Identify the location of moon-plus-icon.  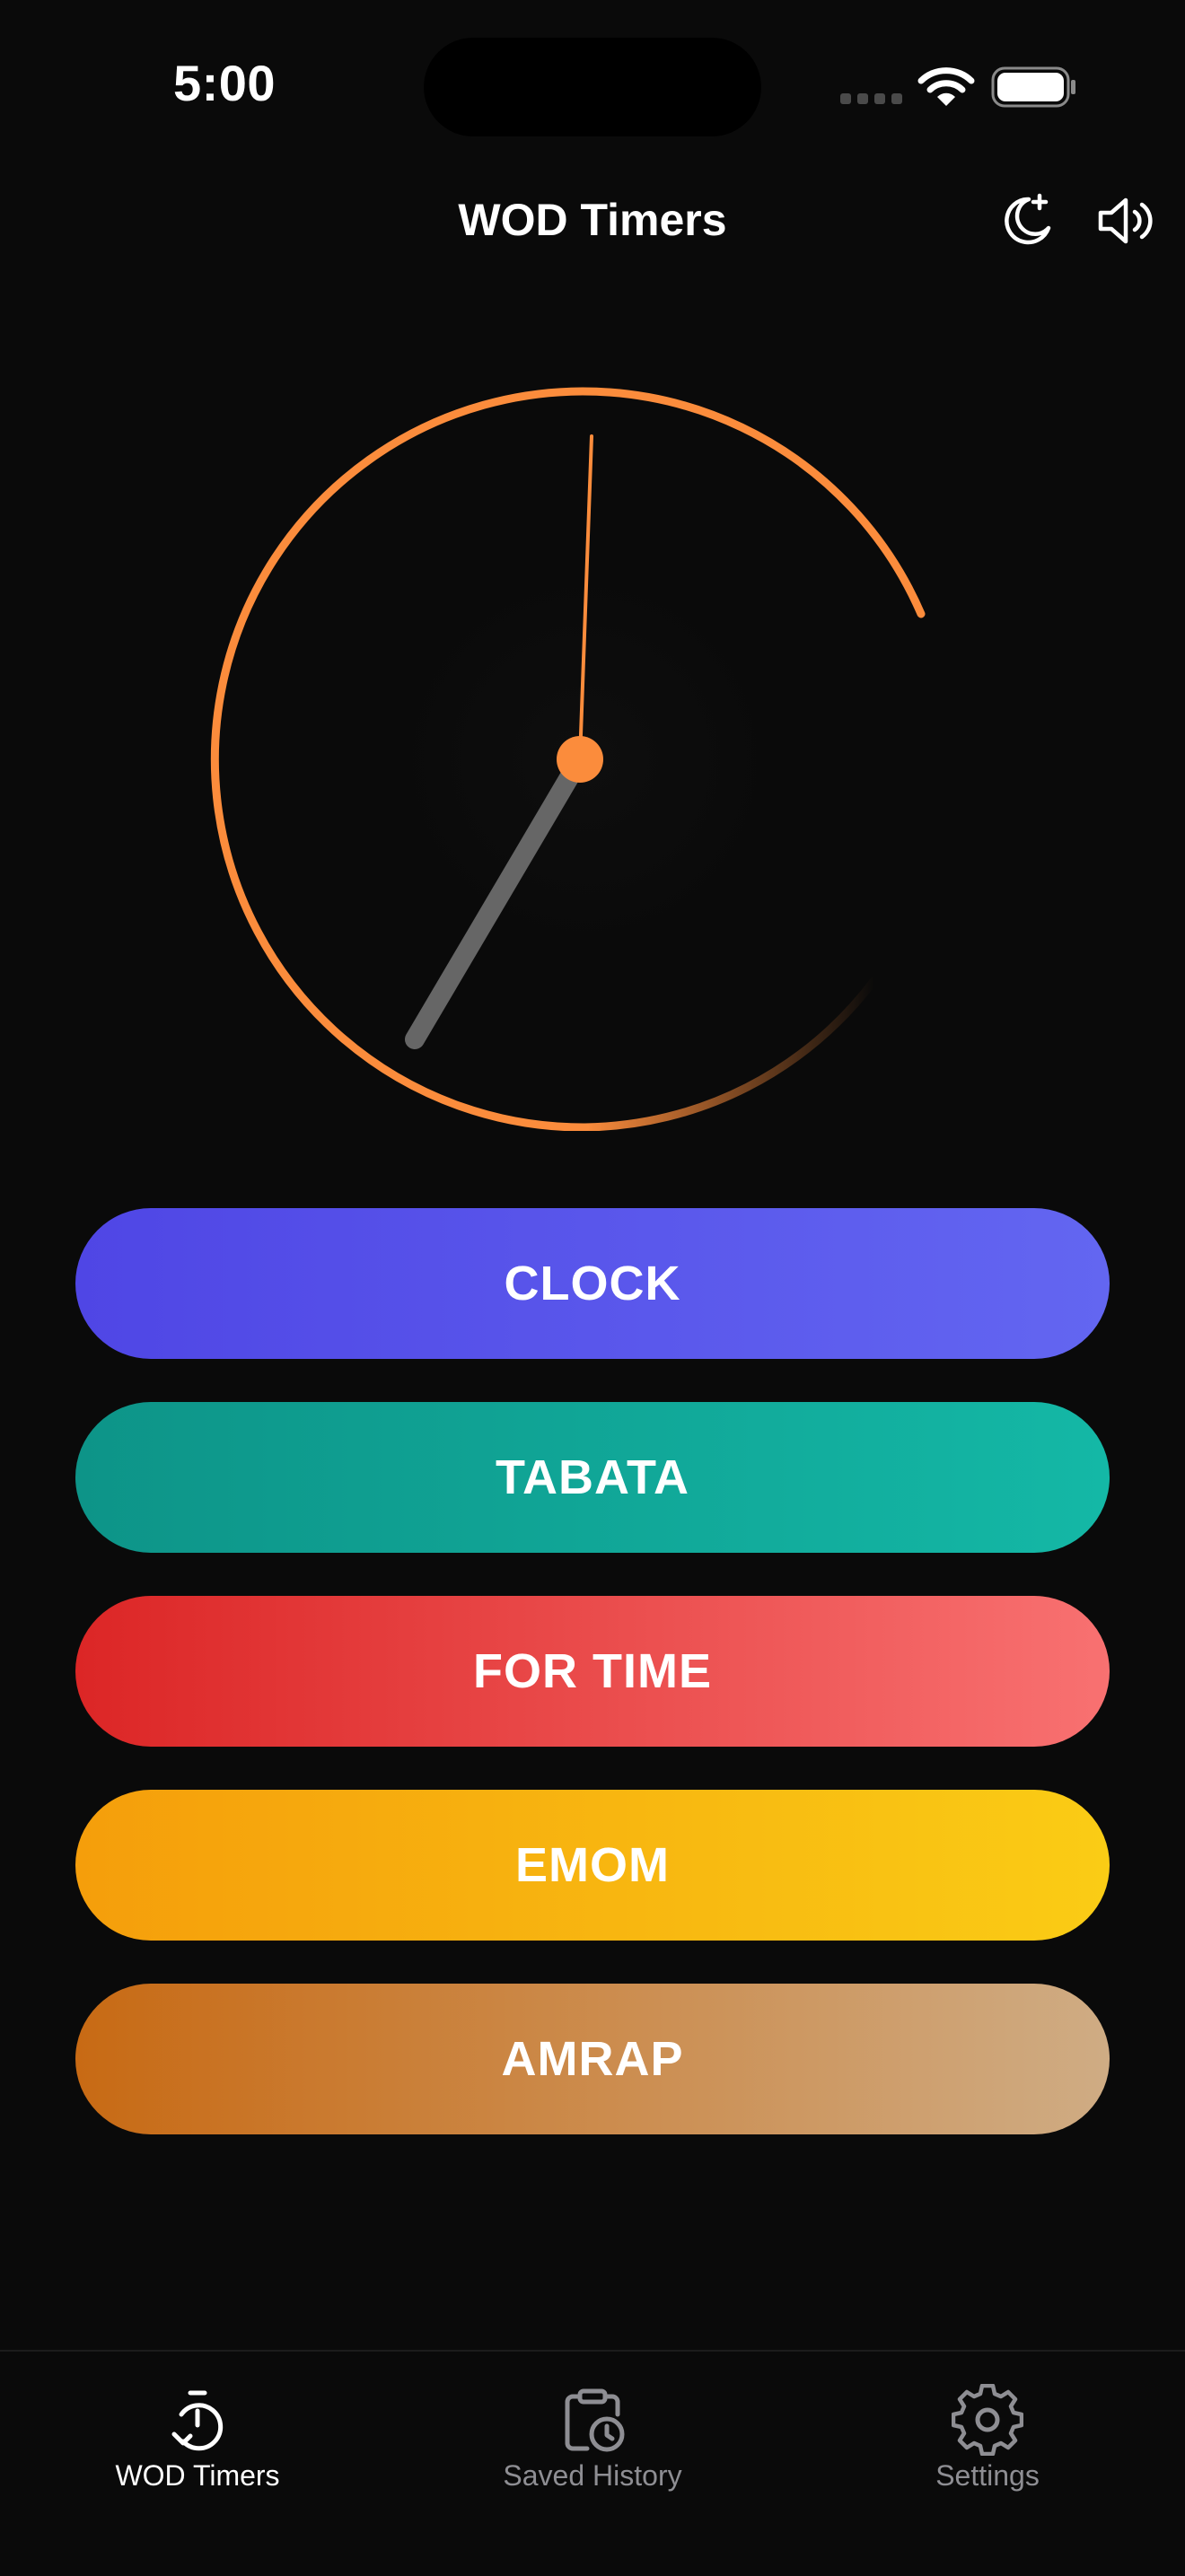
(1028, 219).